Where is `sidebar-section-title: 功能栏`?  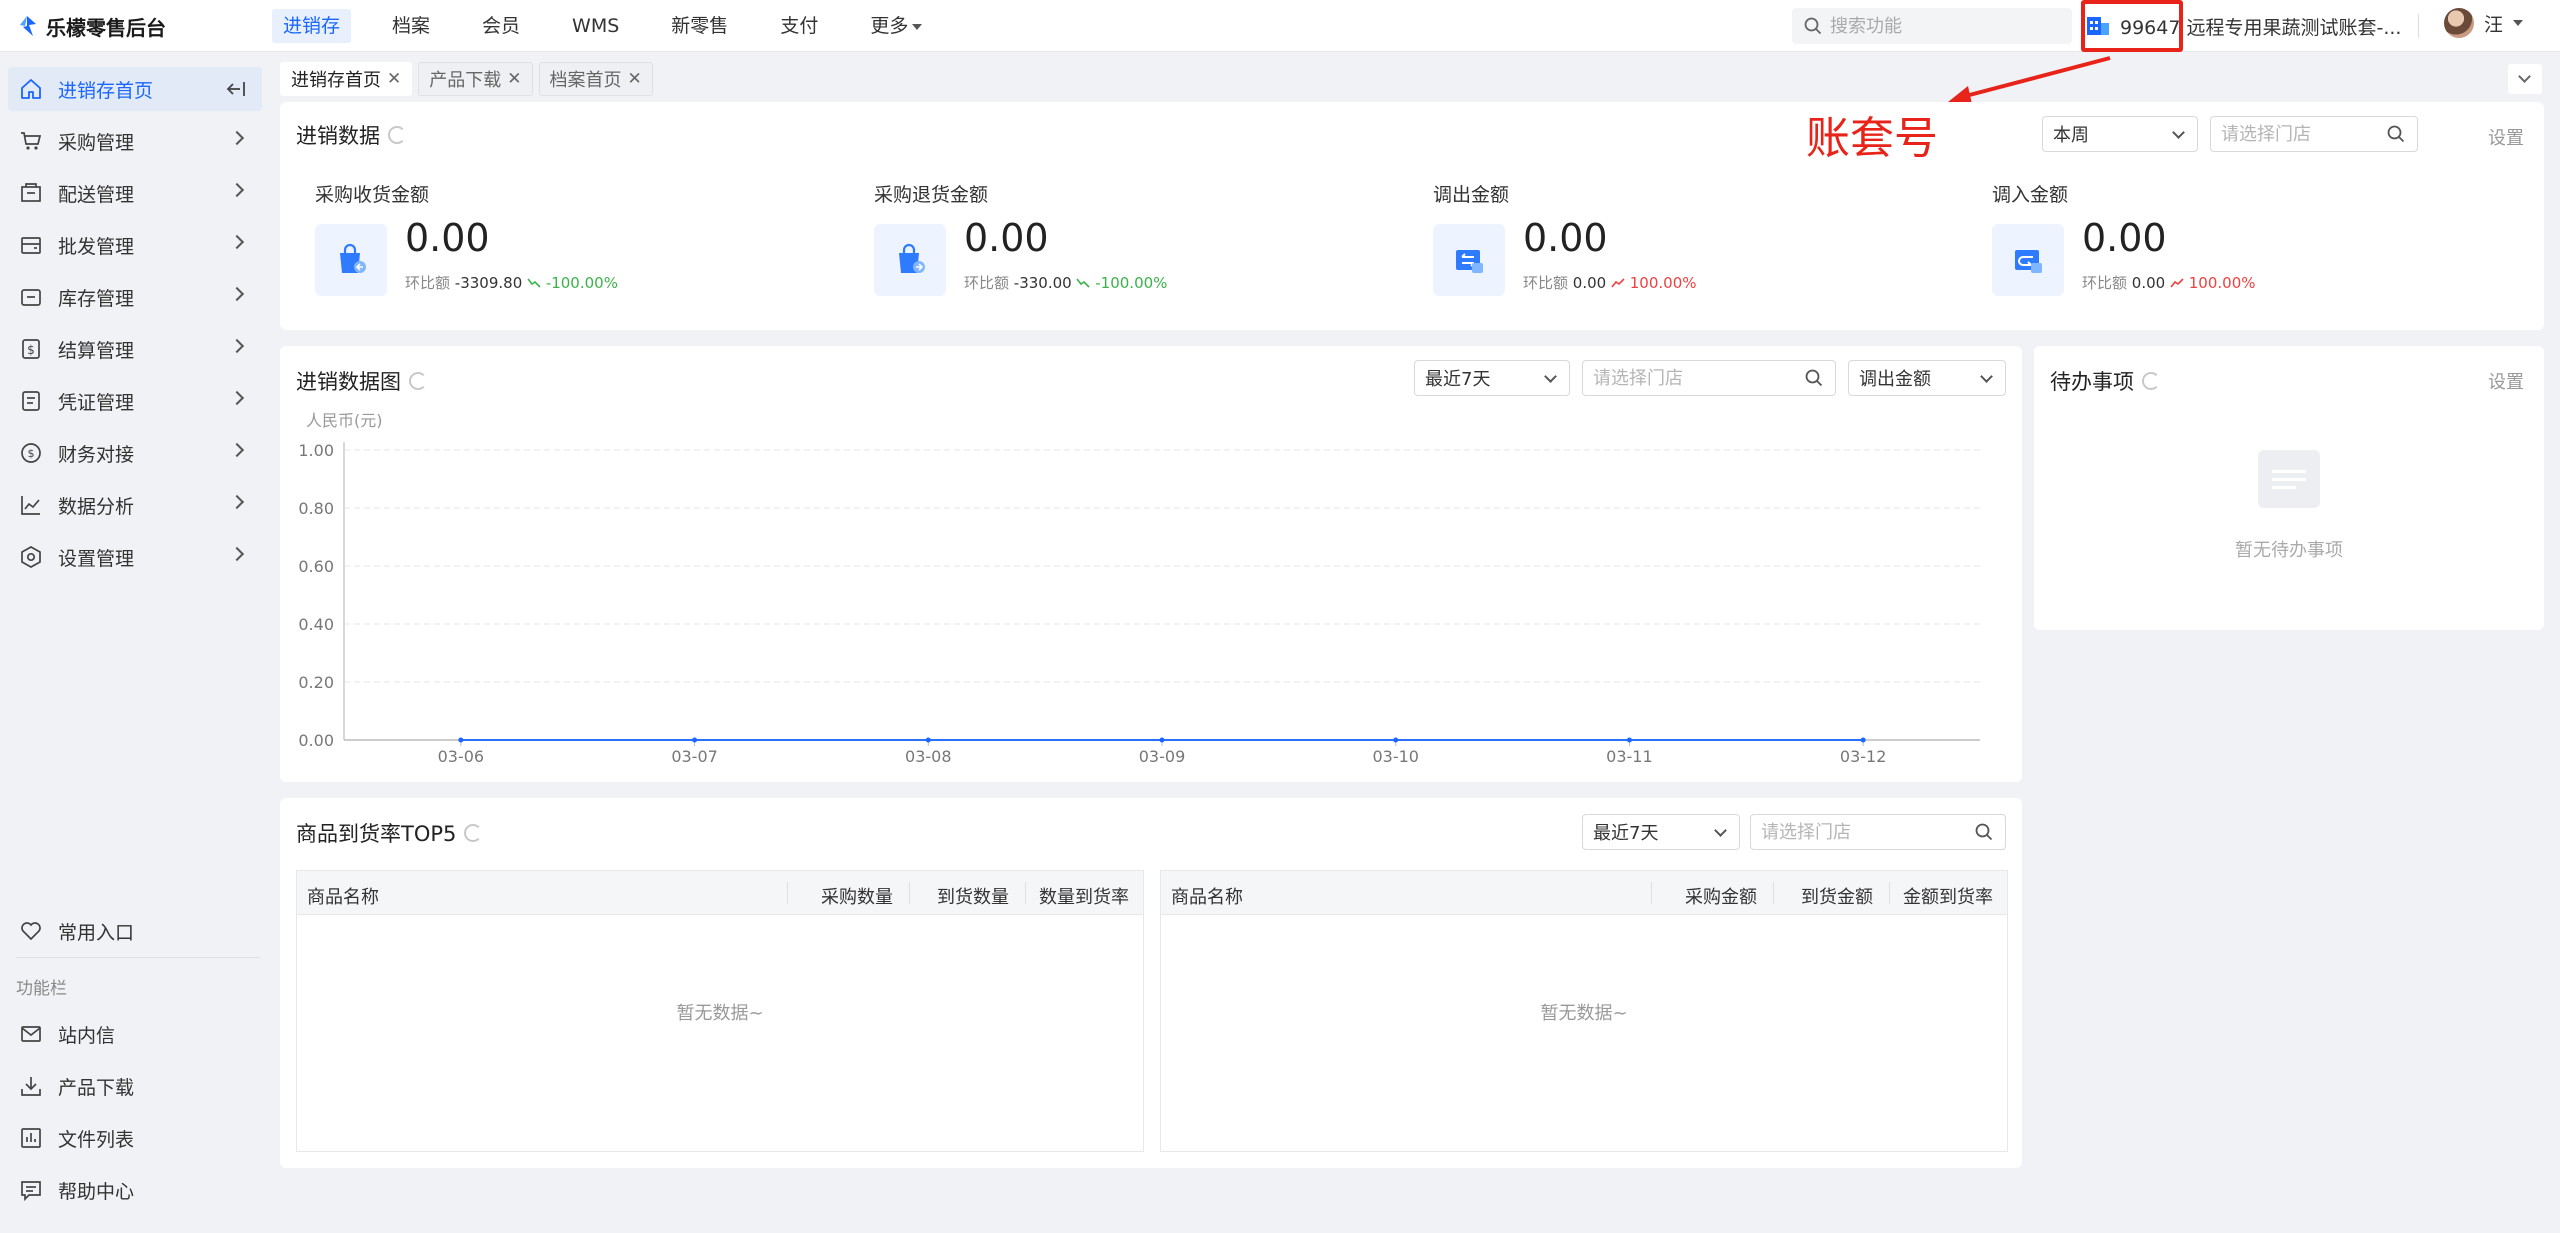 sidebar-section-title: 功能栏 is located at coordinates (41, 989).